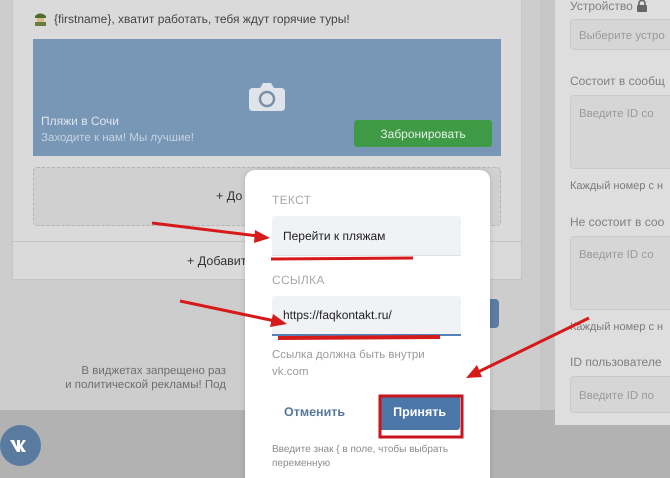 This screenshot has width=670, height=478. I want to click on field-label: Устройство, so click(601, 7).